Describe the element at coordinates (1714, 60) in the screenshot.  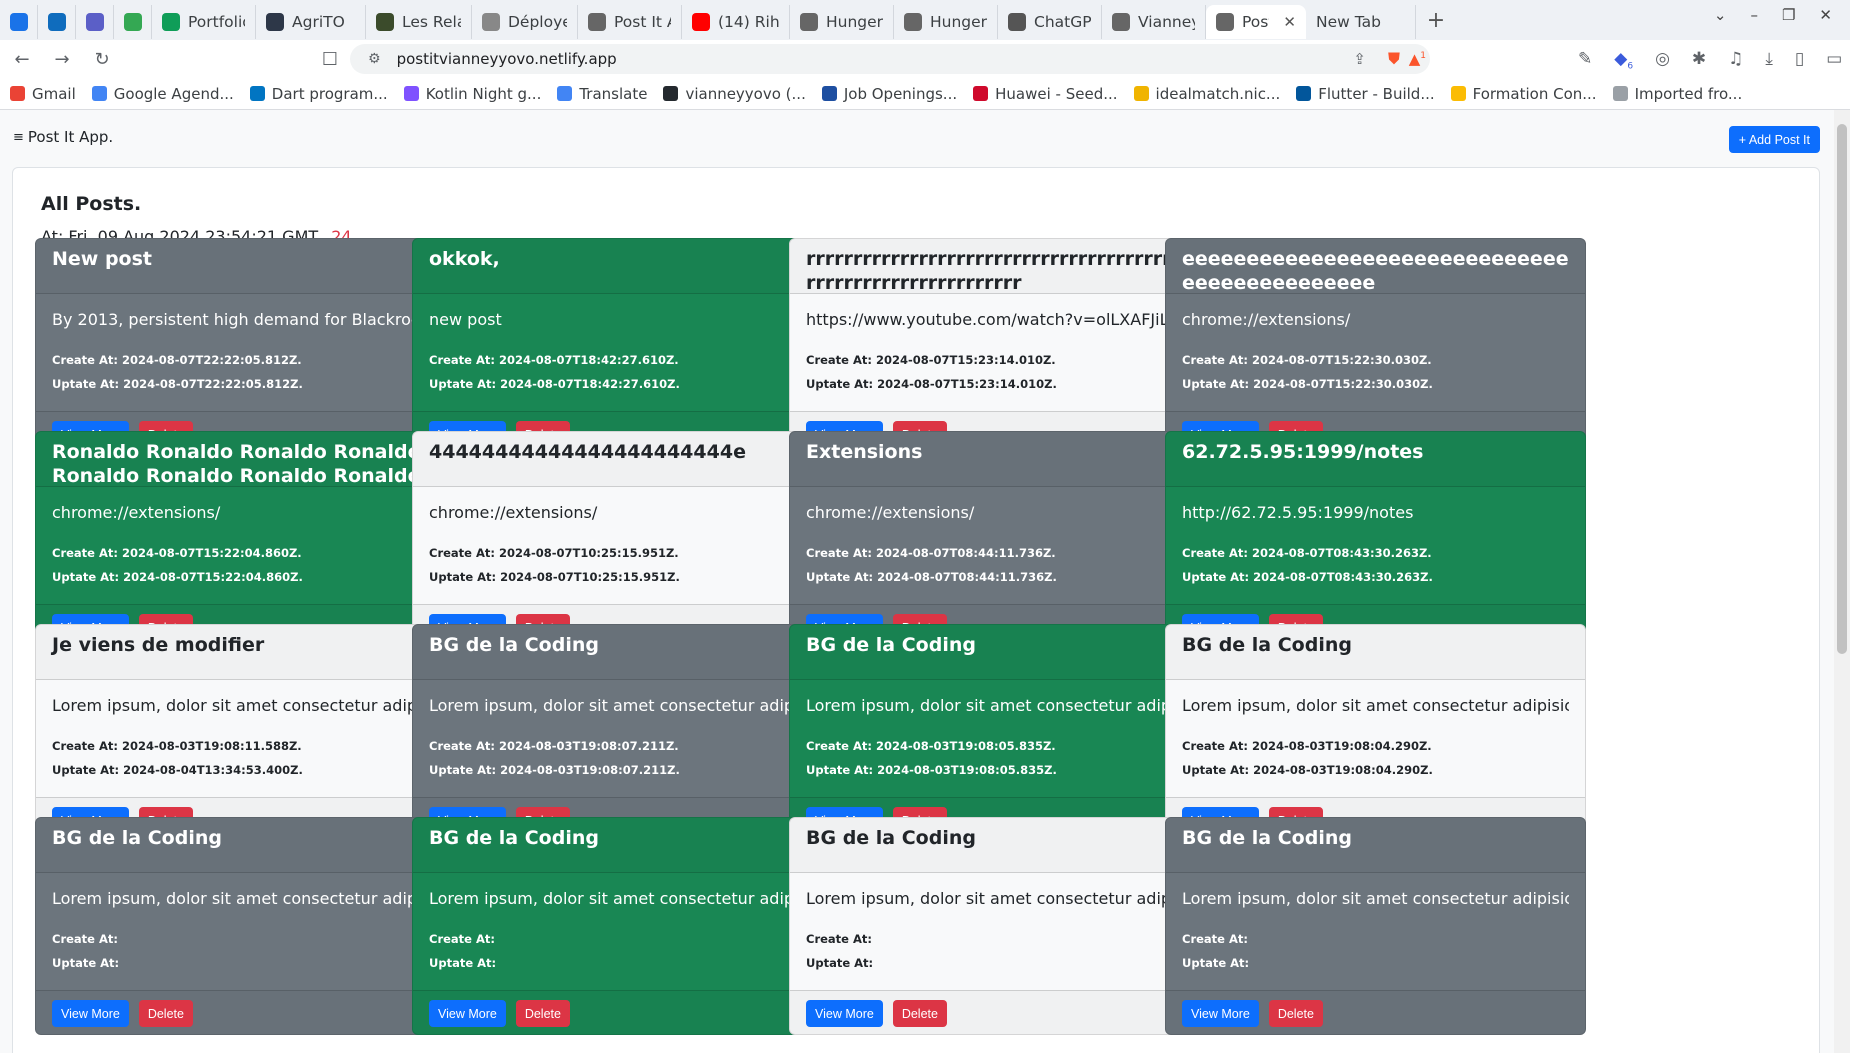
I see `toolbar-extensions: ✎ ◆6 ◎ ✱ ♫ ⤓ ▯ ▭ ≡` at that location.